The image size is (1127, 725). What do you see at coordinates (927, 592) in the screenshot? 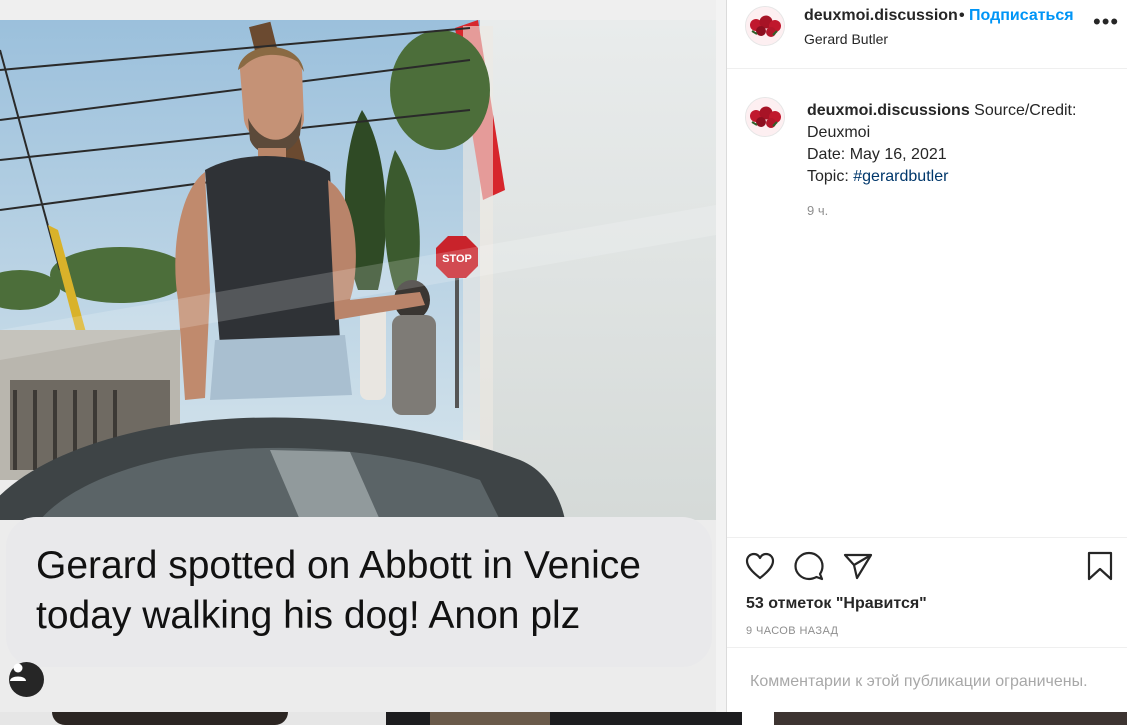
I see `post-actions: 53 отметок "Нравится" 9 ЧАСОВ НАЗАД` at bounding box center [927, 592].